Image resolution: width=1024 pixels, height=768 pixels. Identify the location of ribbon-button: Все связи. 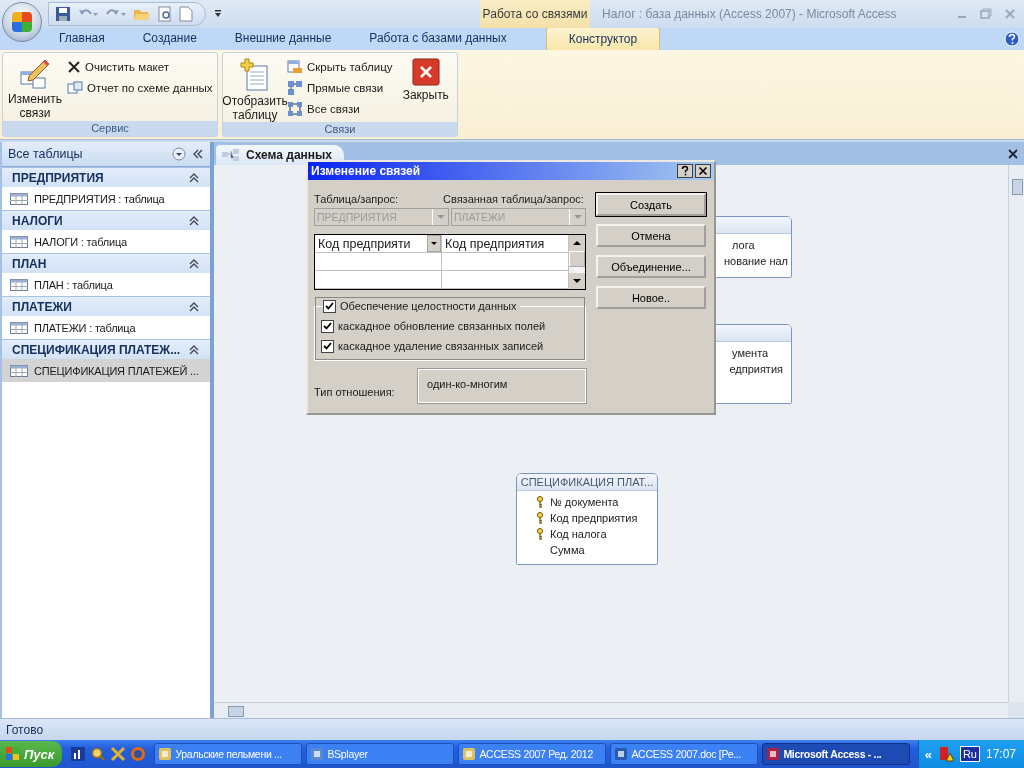
(341, 108).